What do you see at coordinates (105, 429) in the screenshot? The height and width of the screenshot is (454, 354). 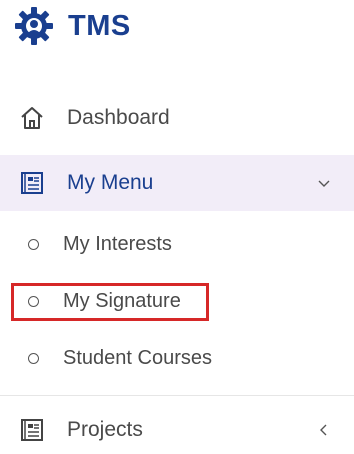 I see `nav-item-label: Projects` at bounding box center [105, 429].